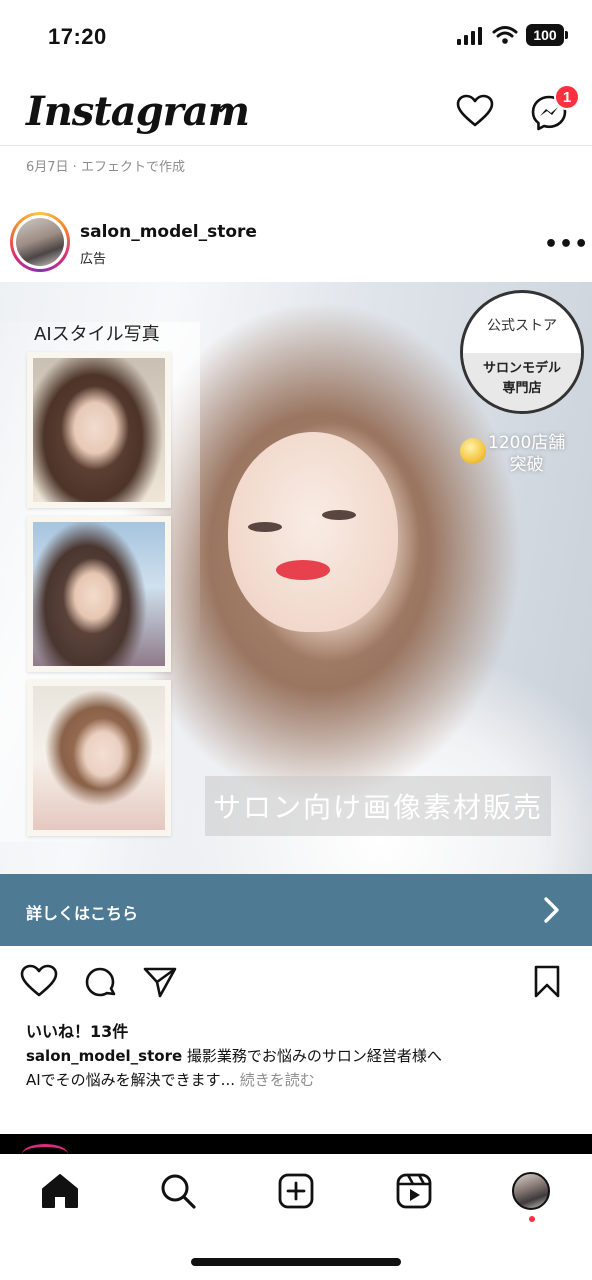 Image resolution: width=592 pixels, height=1280 pixels. What do you see at coordinates (547, 982) in the screenshot?
I see `bookmark-icon` at bounding box center [547, 982].